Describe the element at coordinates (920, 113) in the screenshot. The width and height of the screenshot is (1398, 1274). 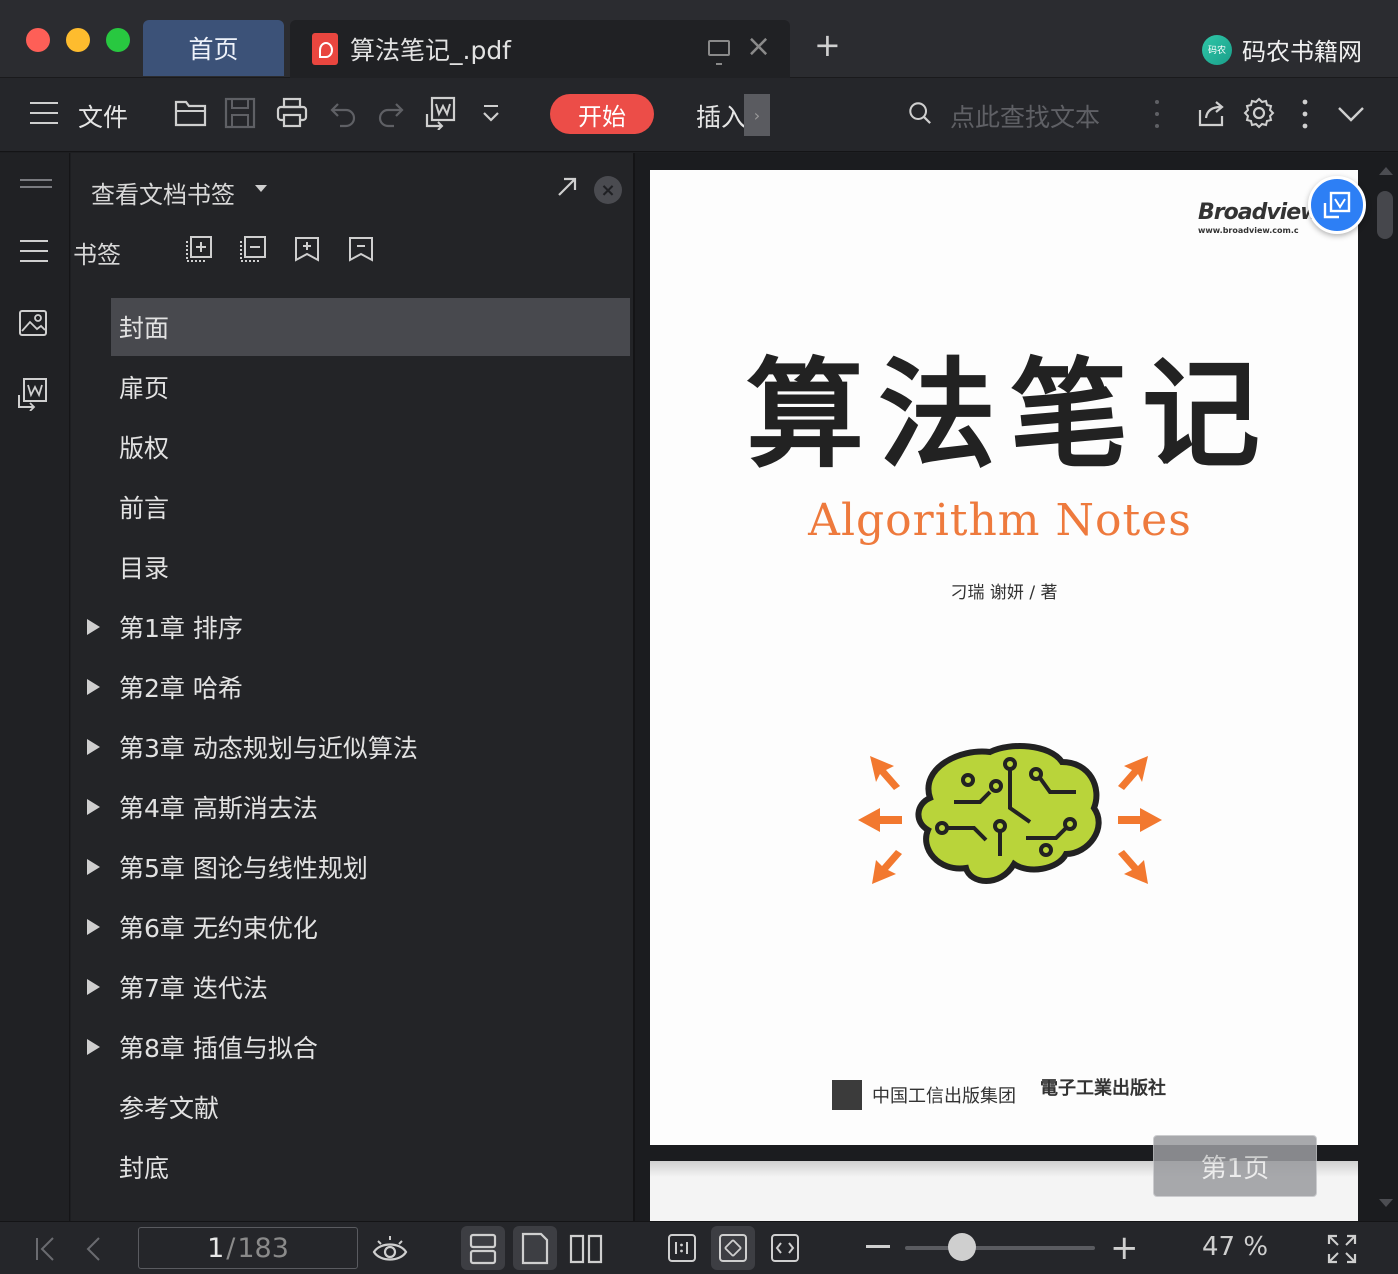
I see `search-icon` at that location.